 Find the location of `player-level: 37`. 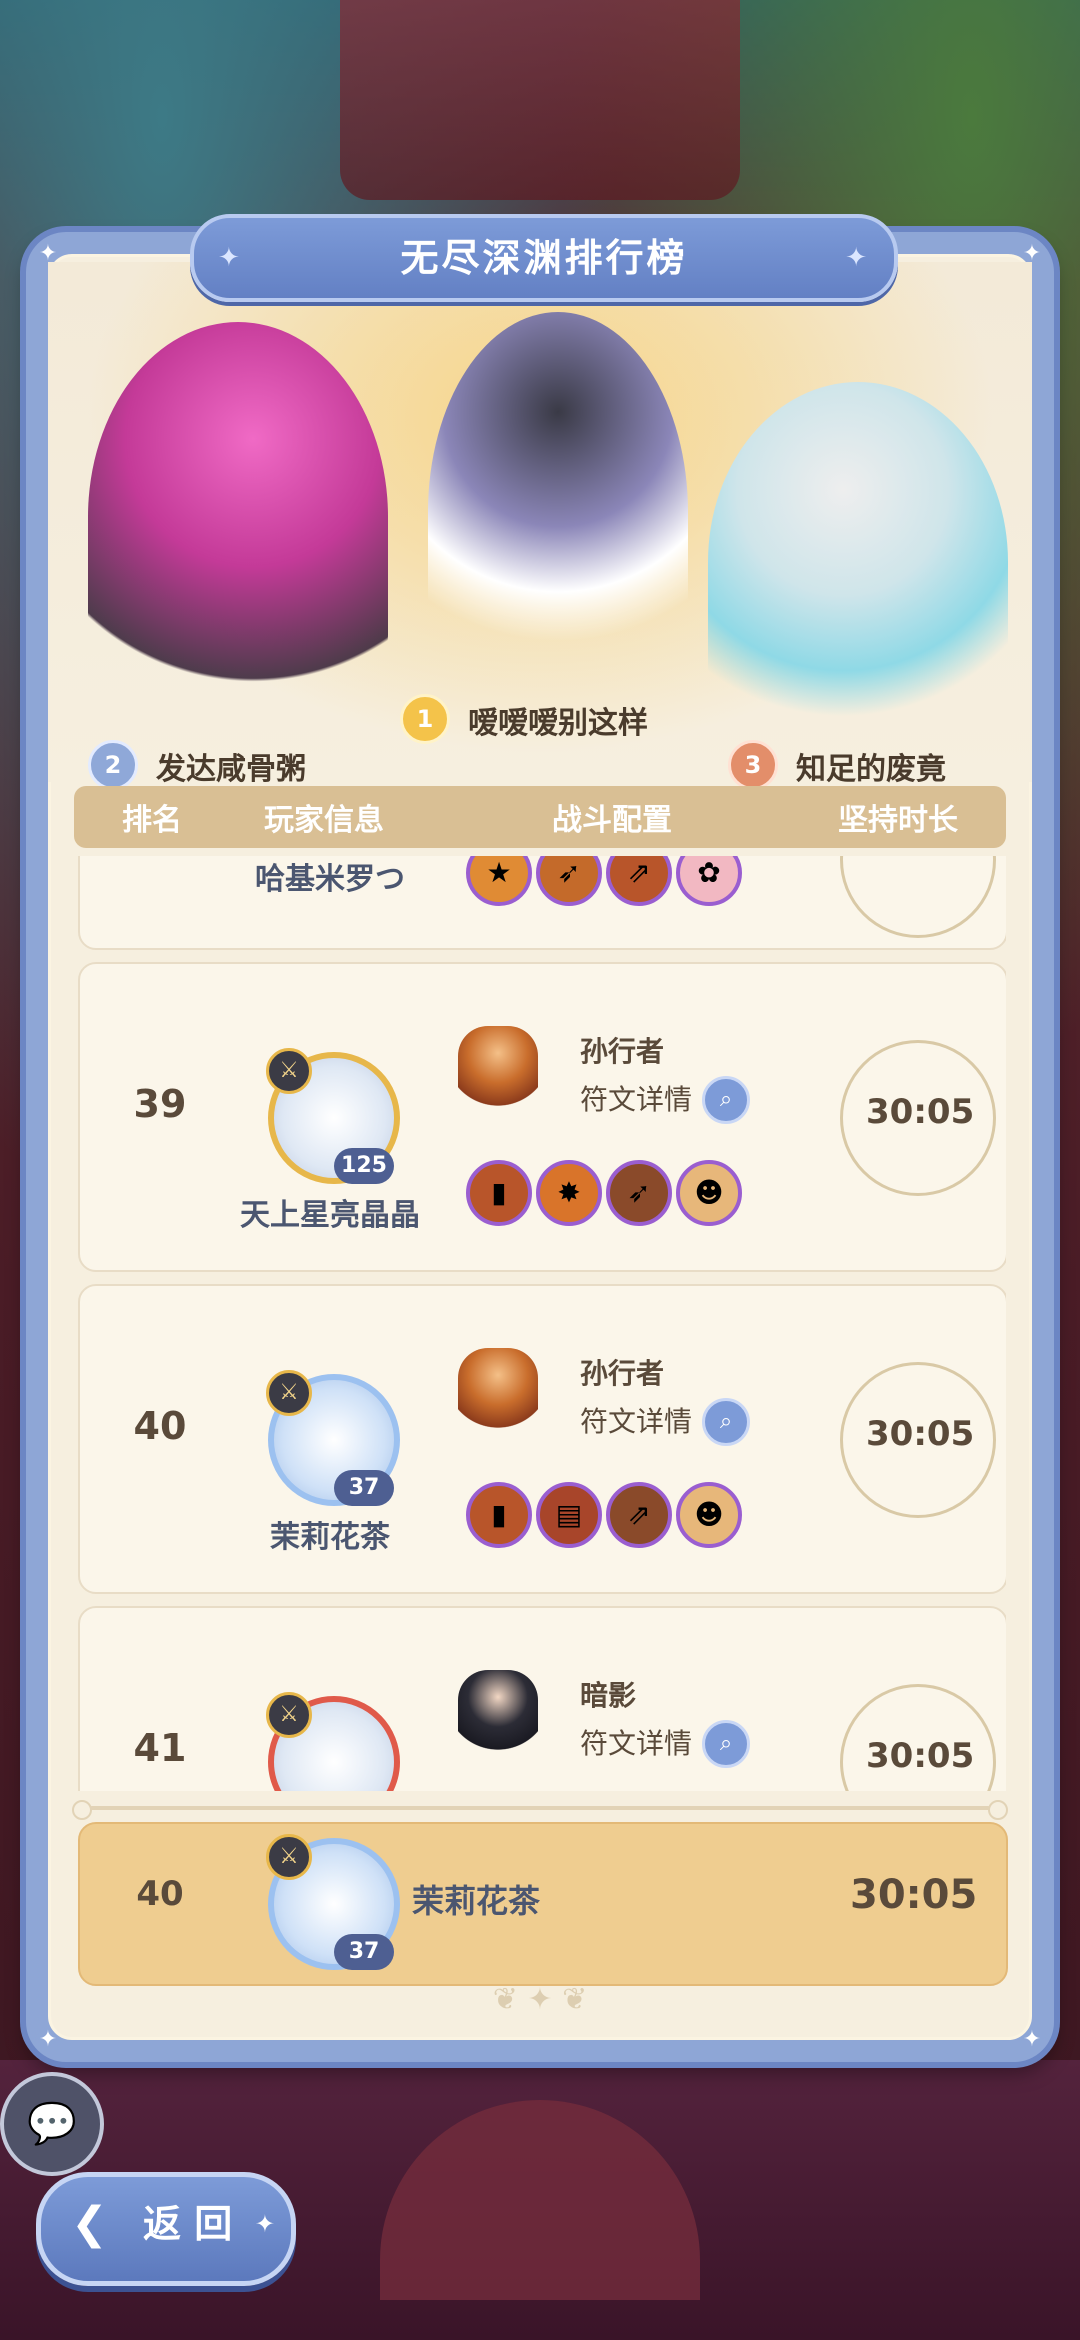

player-level: 37 is located at coordinates (364, 1488).